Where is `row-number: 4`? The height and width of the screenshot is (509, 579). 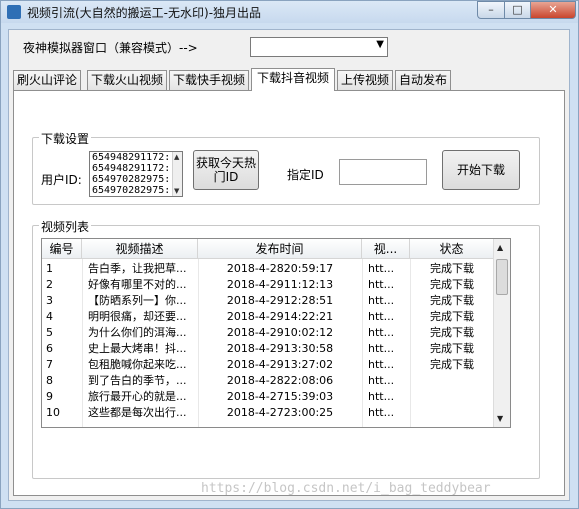 row-number: 4 is located at coordinates (49, 316).